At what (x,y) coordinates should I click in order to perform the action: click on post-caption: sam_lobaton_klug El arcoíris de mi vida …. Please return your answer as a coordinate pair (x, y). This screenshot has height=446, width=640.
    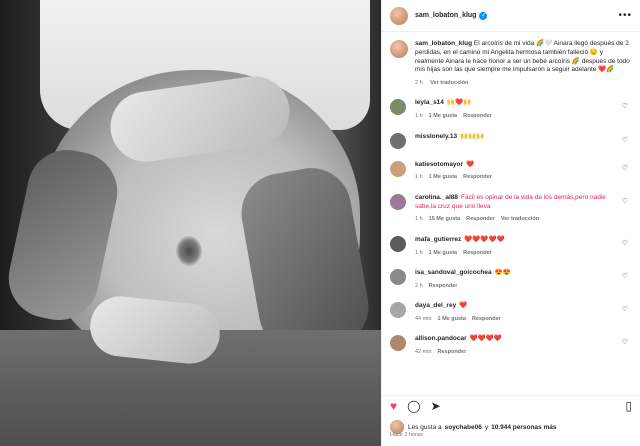
    Looking at the image, I should click on (511, 63).